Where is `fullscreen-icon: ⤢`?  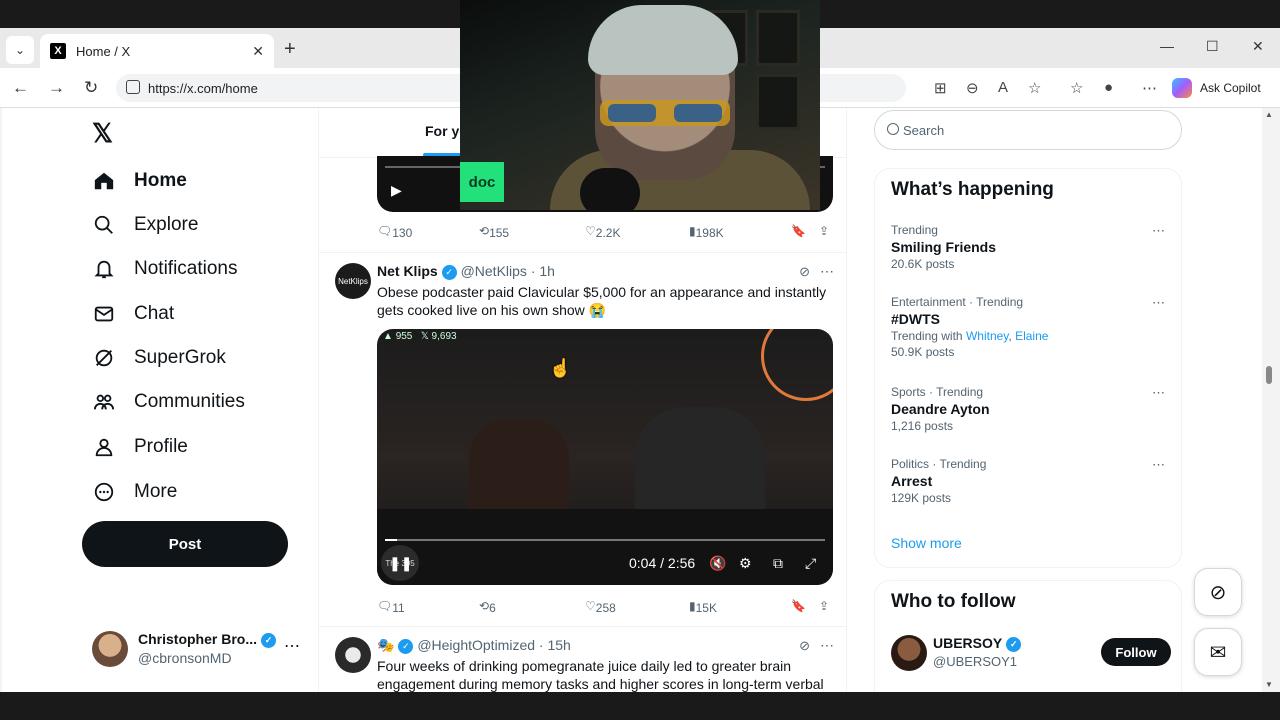 fullscreen-icon: ⤢ is located at coordinates (810, 563).